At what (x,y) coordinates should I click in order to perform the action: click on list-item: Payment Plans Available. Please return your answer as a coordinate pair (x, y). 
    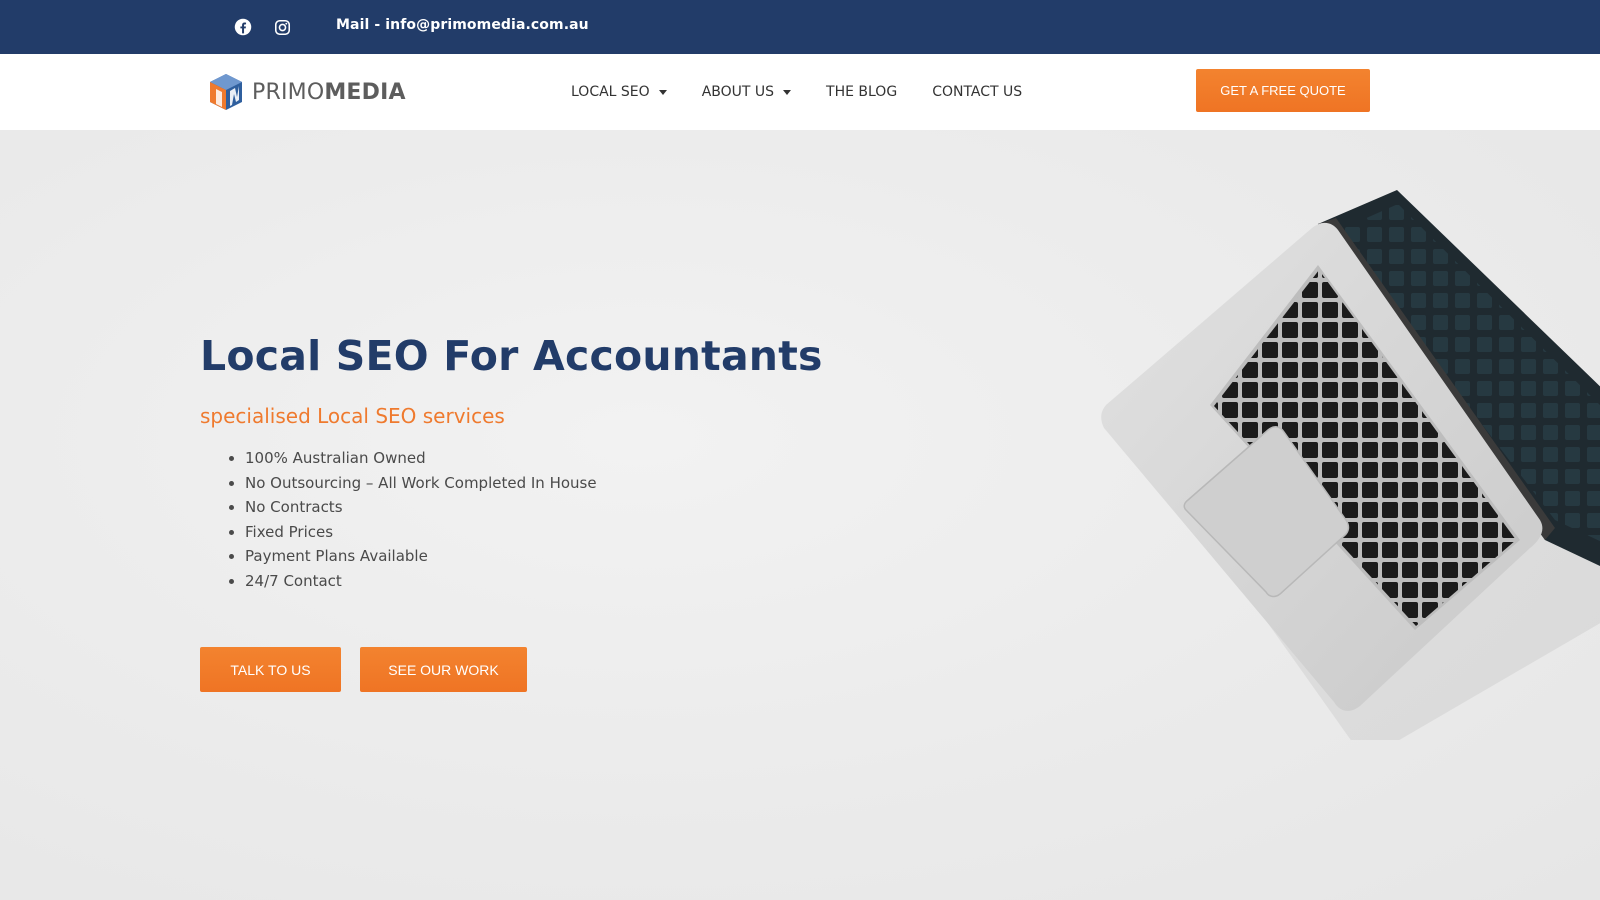
    Looking at the image, I should click on (421, 556).